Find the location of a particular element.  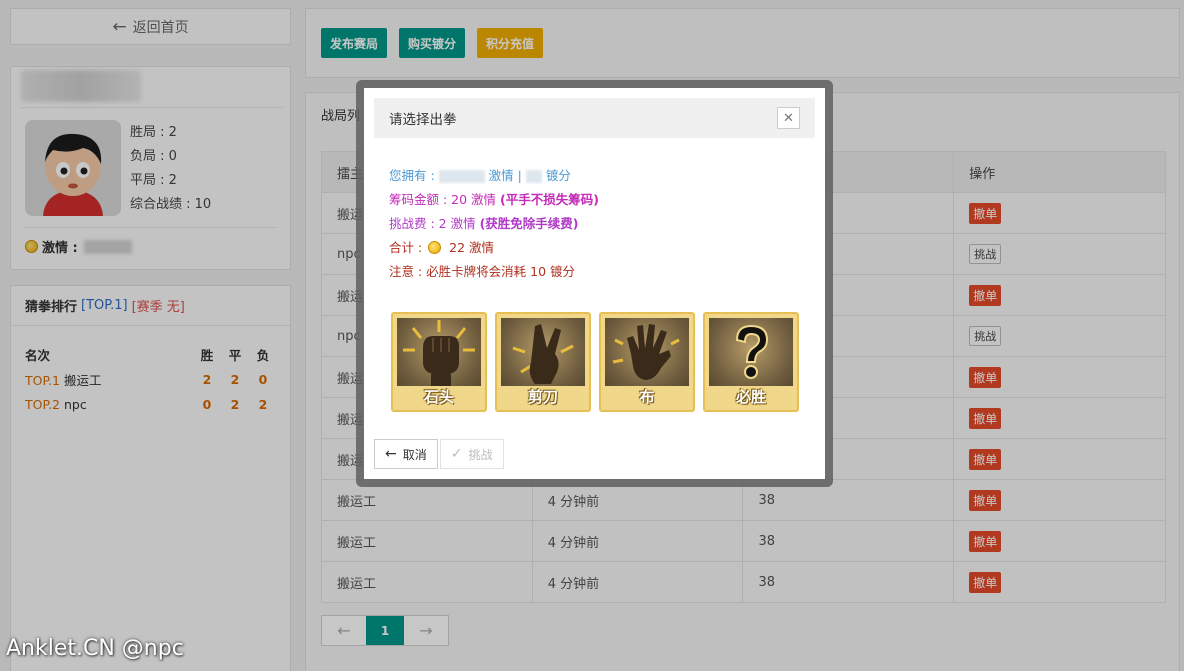

own-points-redacted is located at coordinates (533, 176).